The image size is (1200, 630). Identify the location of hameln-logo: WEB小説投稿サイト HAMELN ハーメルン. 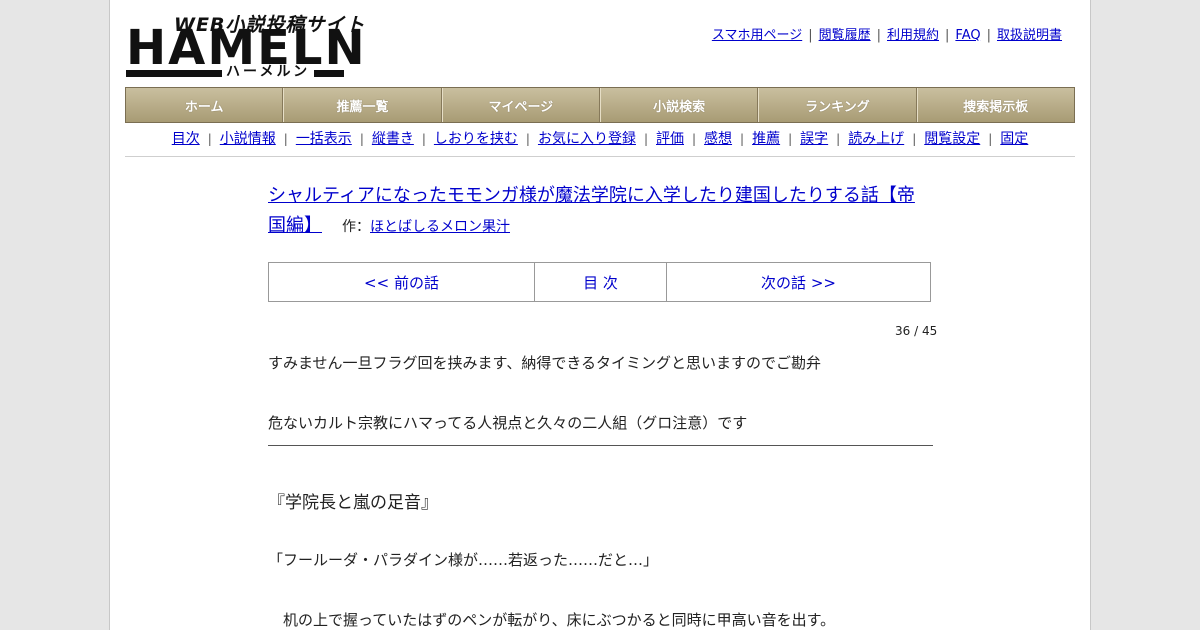
(245, 45).